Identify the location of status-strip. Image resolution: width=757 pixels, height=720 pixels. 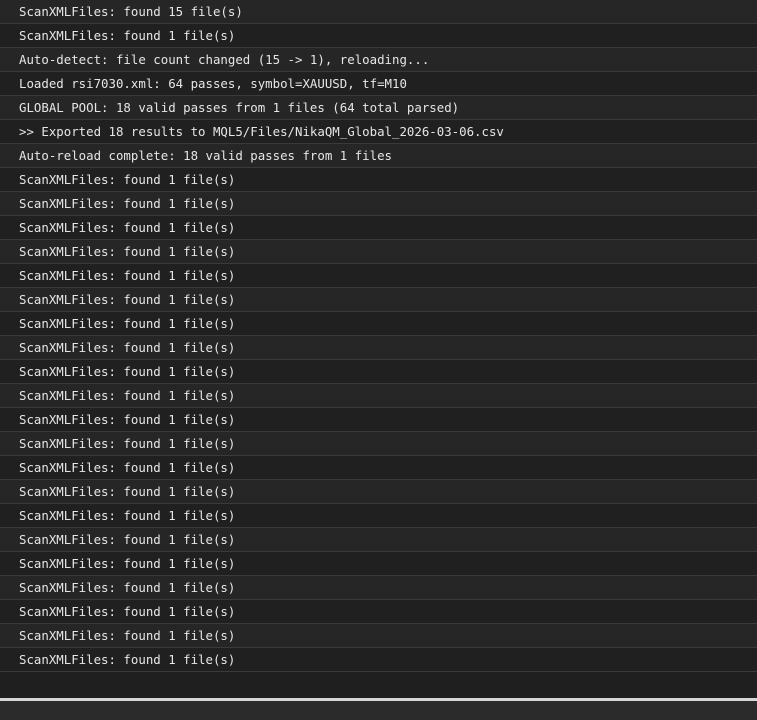
(378, 710).